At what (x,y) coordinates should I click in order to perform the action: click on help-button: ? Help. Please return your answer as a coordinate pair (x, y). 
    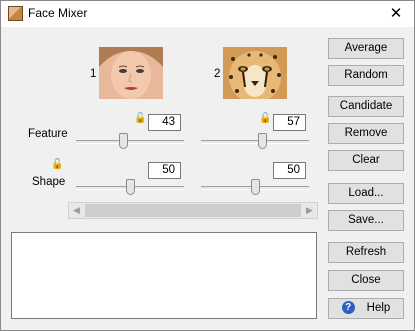
    Looking at the image, I should click on (366, 308).